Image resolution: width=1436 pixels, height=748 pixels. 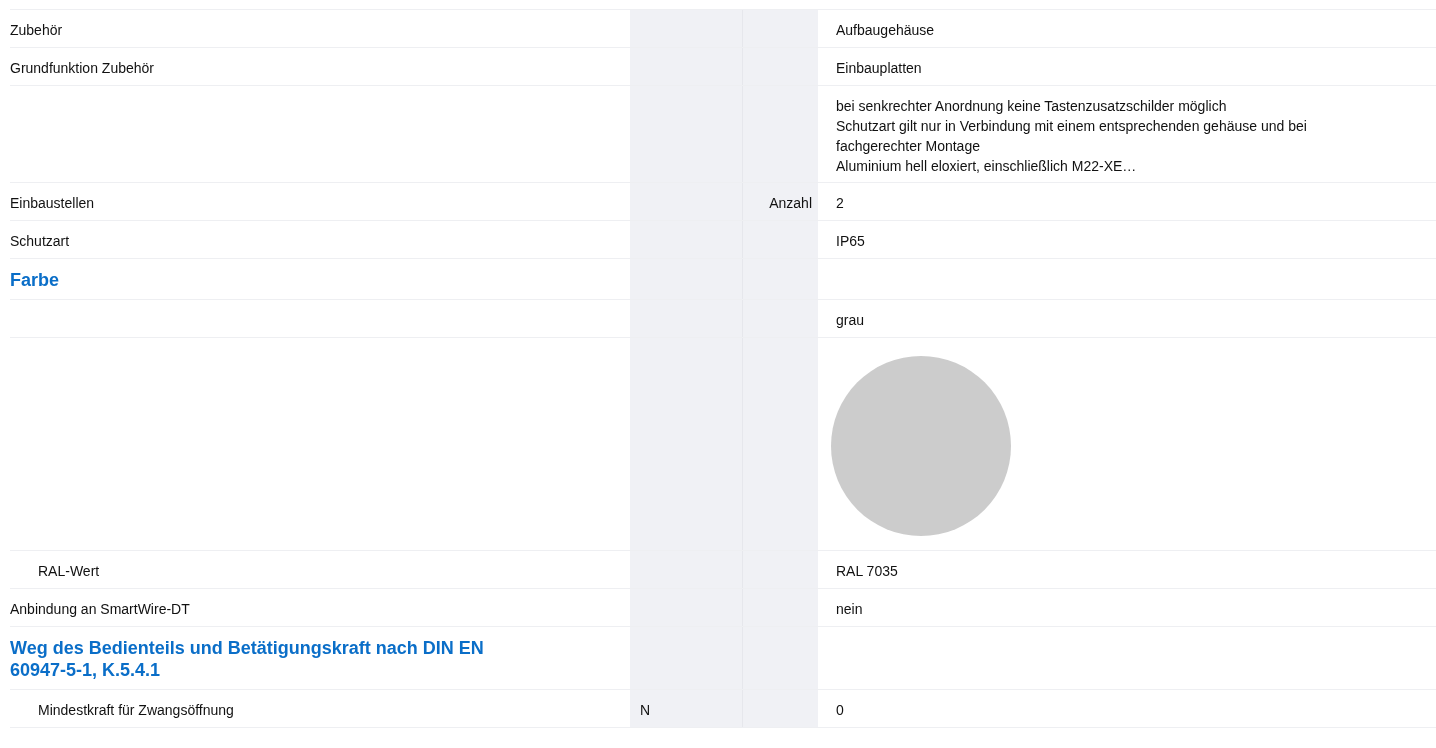 What do you see at coordinates (100, 609) in the screenshot?
I see `property-label: Anbindung an SmartWire-DT` at bounding box center [100, 609].